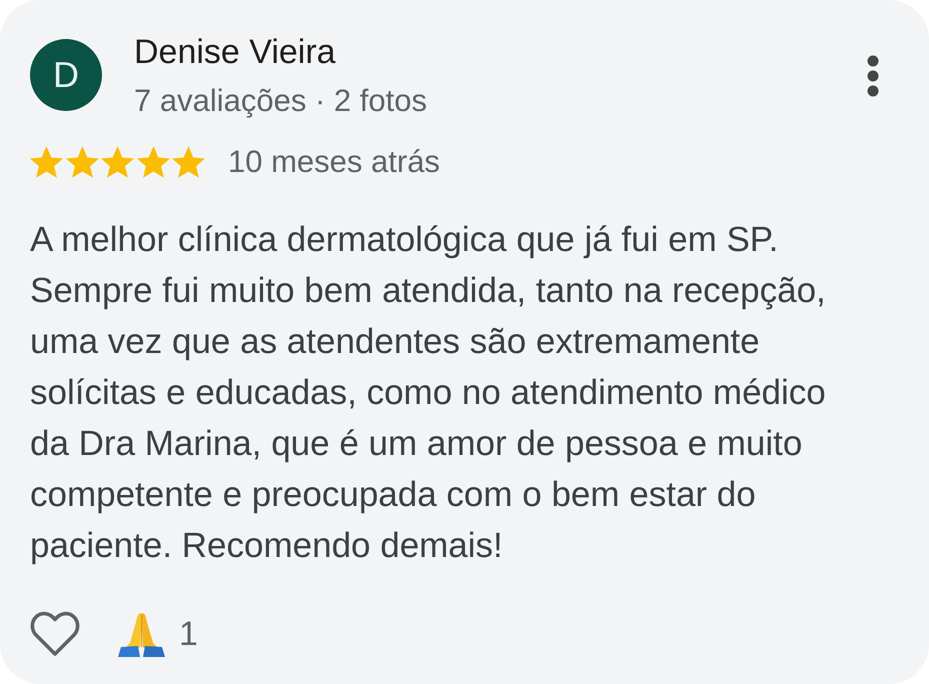  Describe the element at coordinates (66, 75) in the screenshot. I see `avatar: D` at that location.